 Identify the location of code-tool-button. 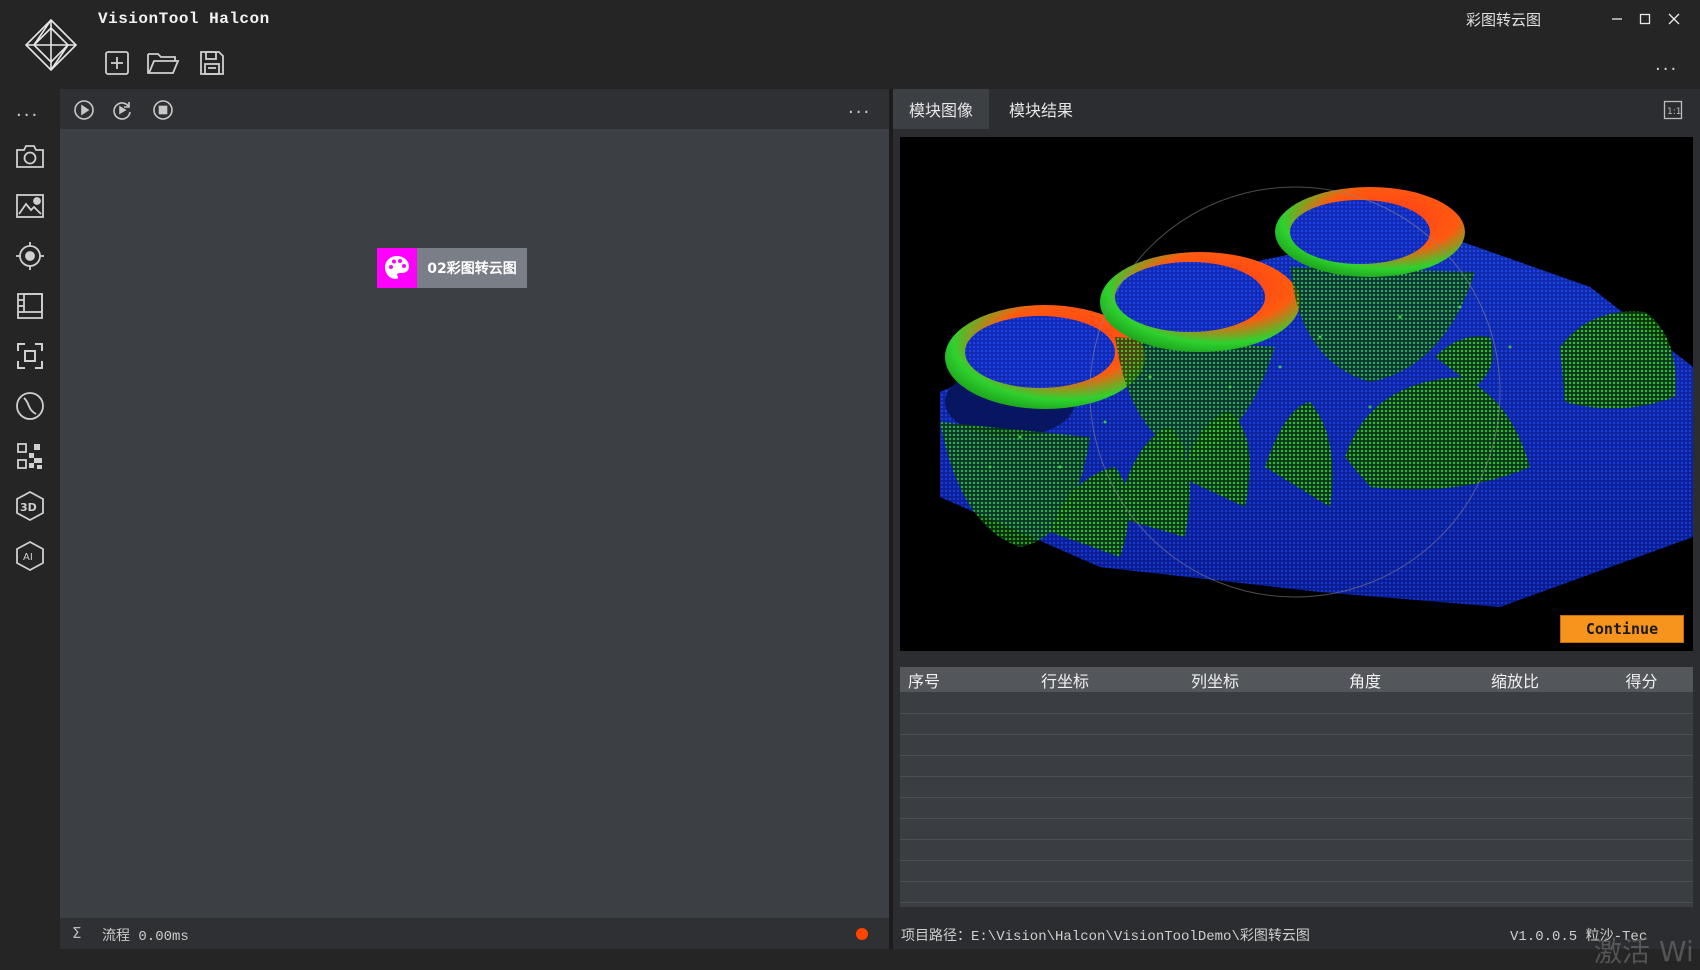
(30, 456).